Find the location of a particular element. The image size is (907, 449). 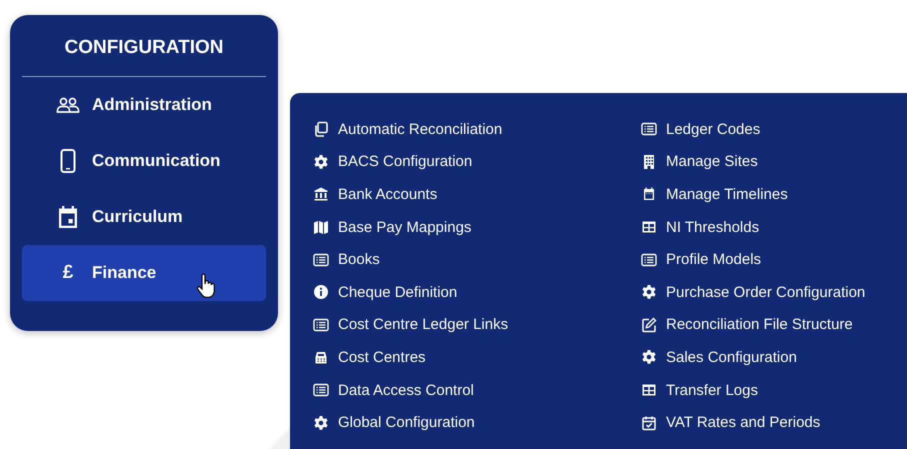

submenu-link: Cost Centre Ledger Links is located at coordinates (410, 325).